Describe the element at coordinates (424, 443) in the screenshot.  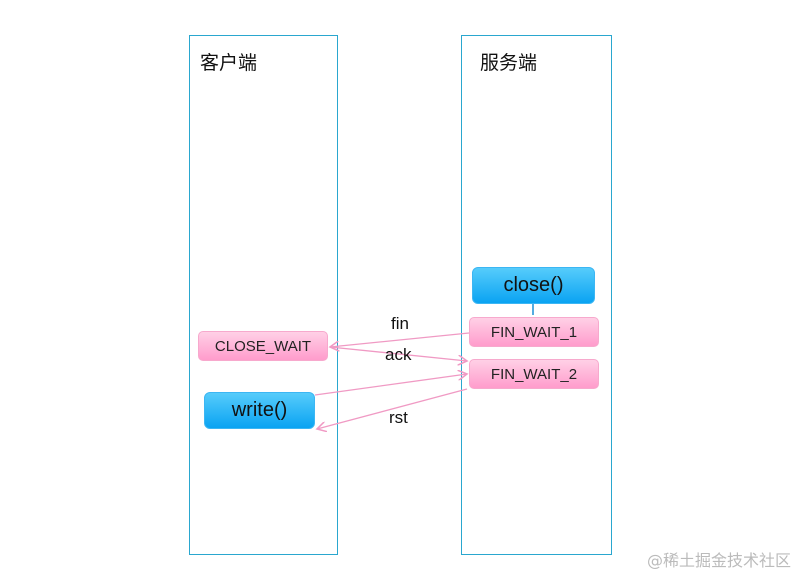
I see `message-arrows` at that location.